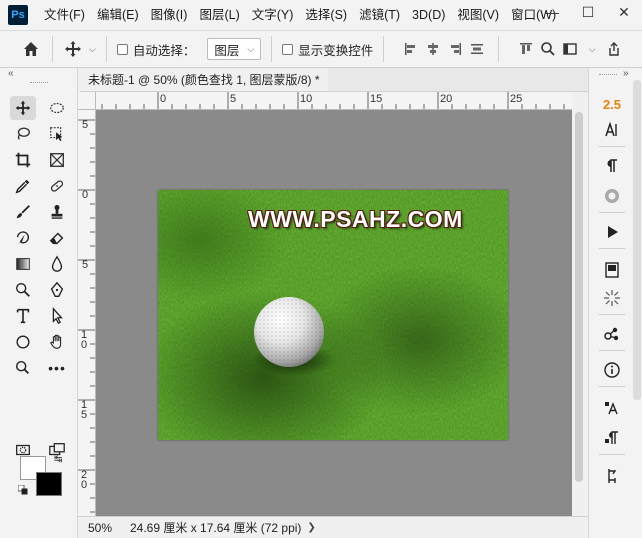 Image resolution: width=642 pixels, height=538 pixels. What do you see at coordinates (23, 212) in the screenshot?
I see `brush-icon` at bounding box center [23, 212].